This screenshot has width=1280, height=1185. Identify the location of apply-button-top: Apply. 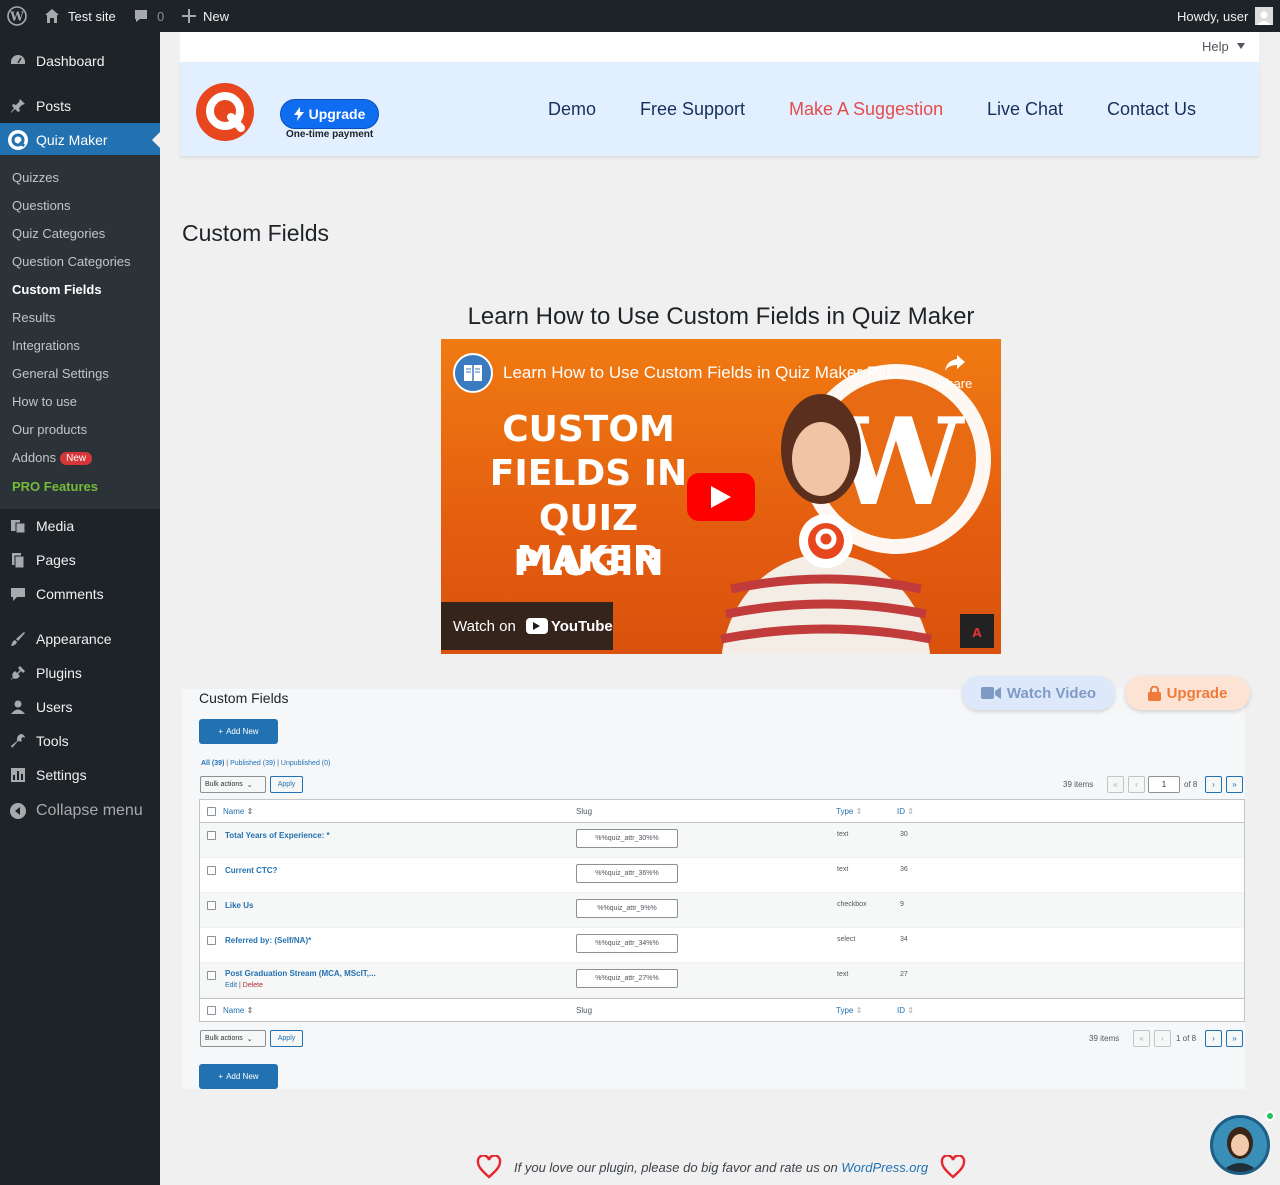
(286, 784).